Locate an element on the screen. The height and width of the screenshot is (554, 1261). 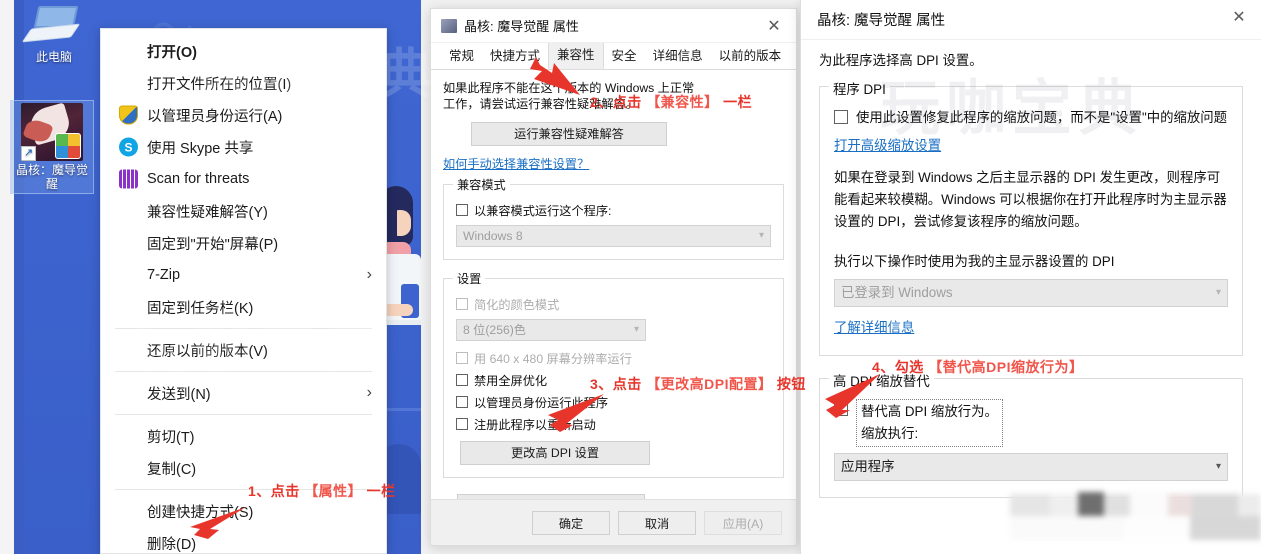
compat-help-link: 如何手动选择兼容性设置？ is located at coordinates (613, 164).